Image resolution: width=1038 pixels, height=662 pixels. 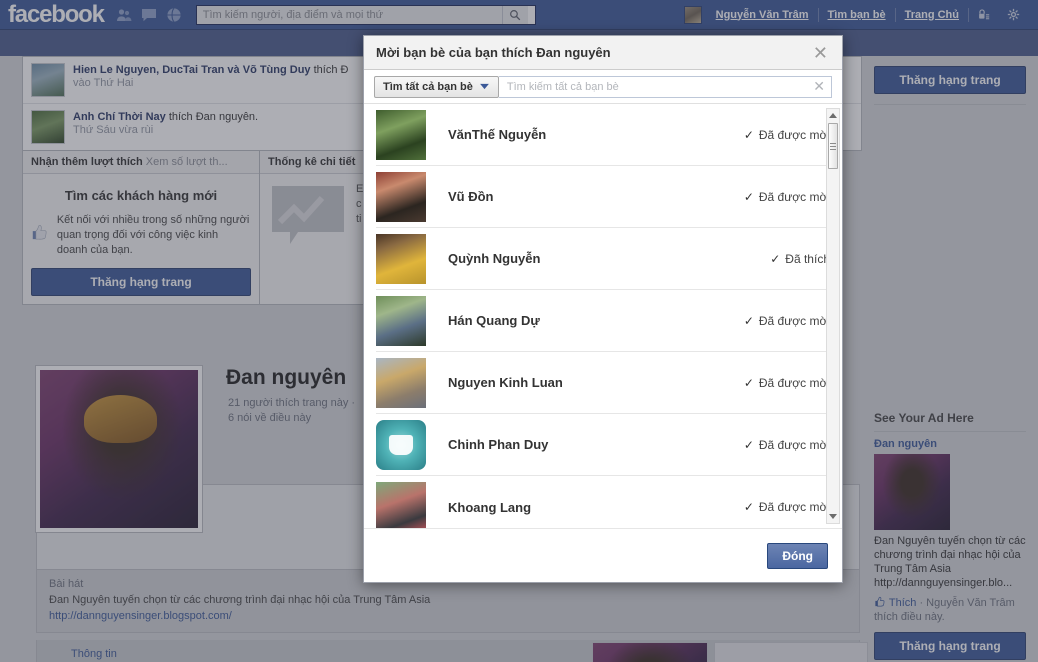 I want to click on close-dialog-button: Đóng, so click(x=797, y=555).